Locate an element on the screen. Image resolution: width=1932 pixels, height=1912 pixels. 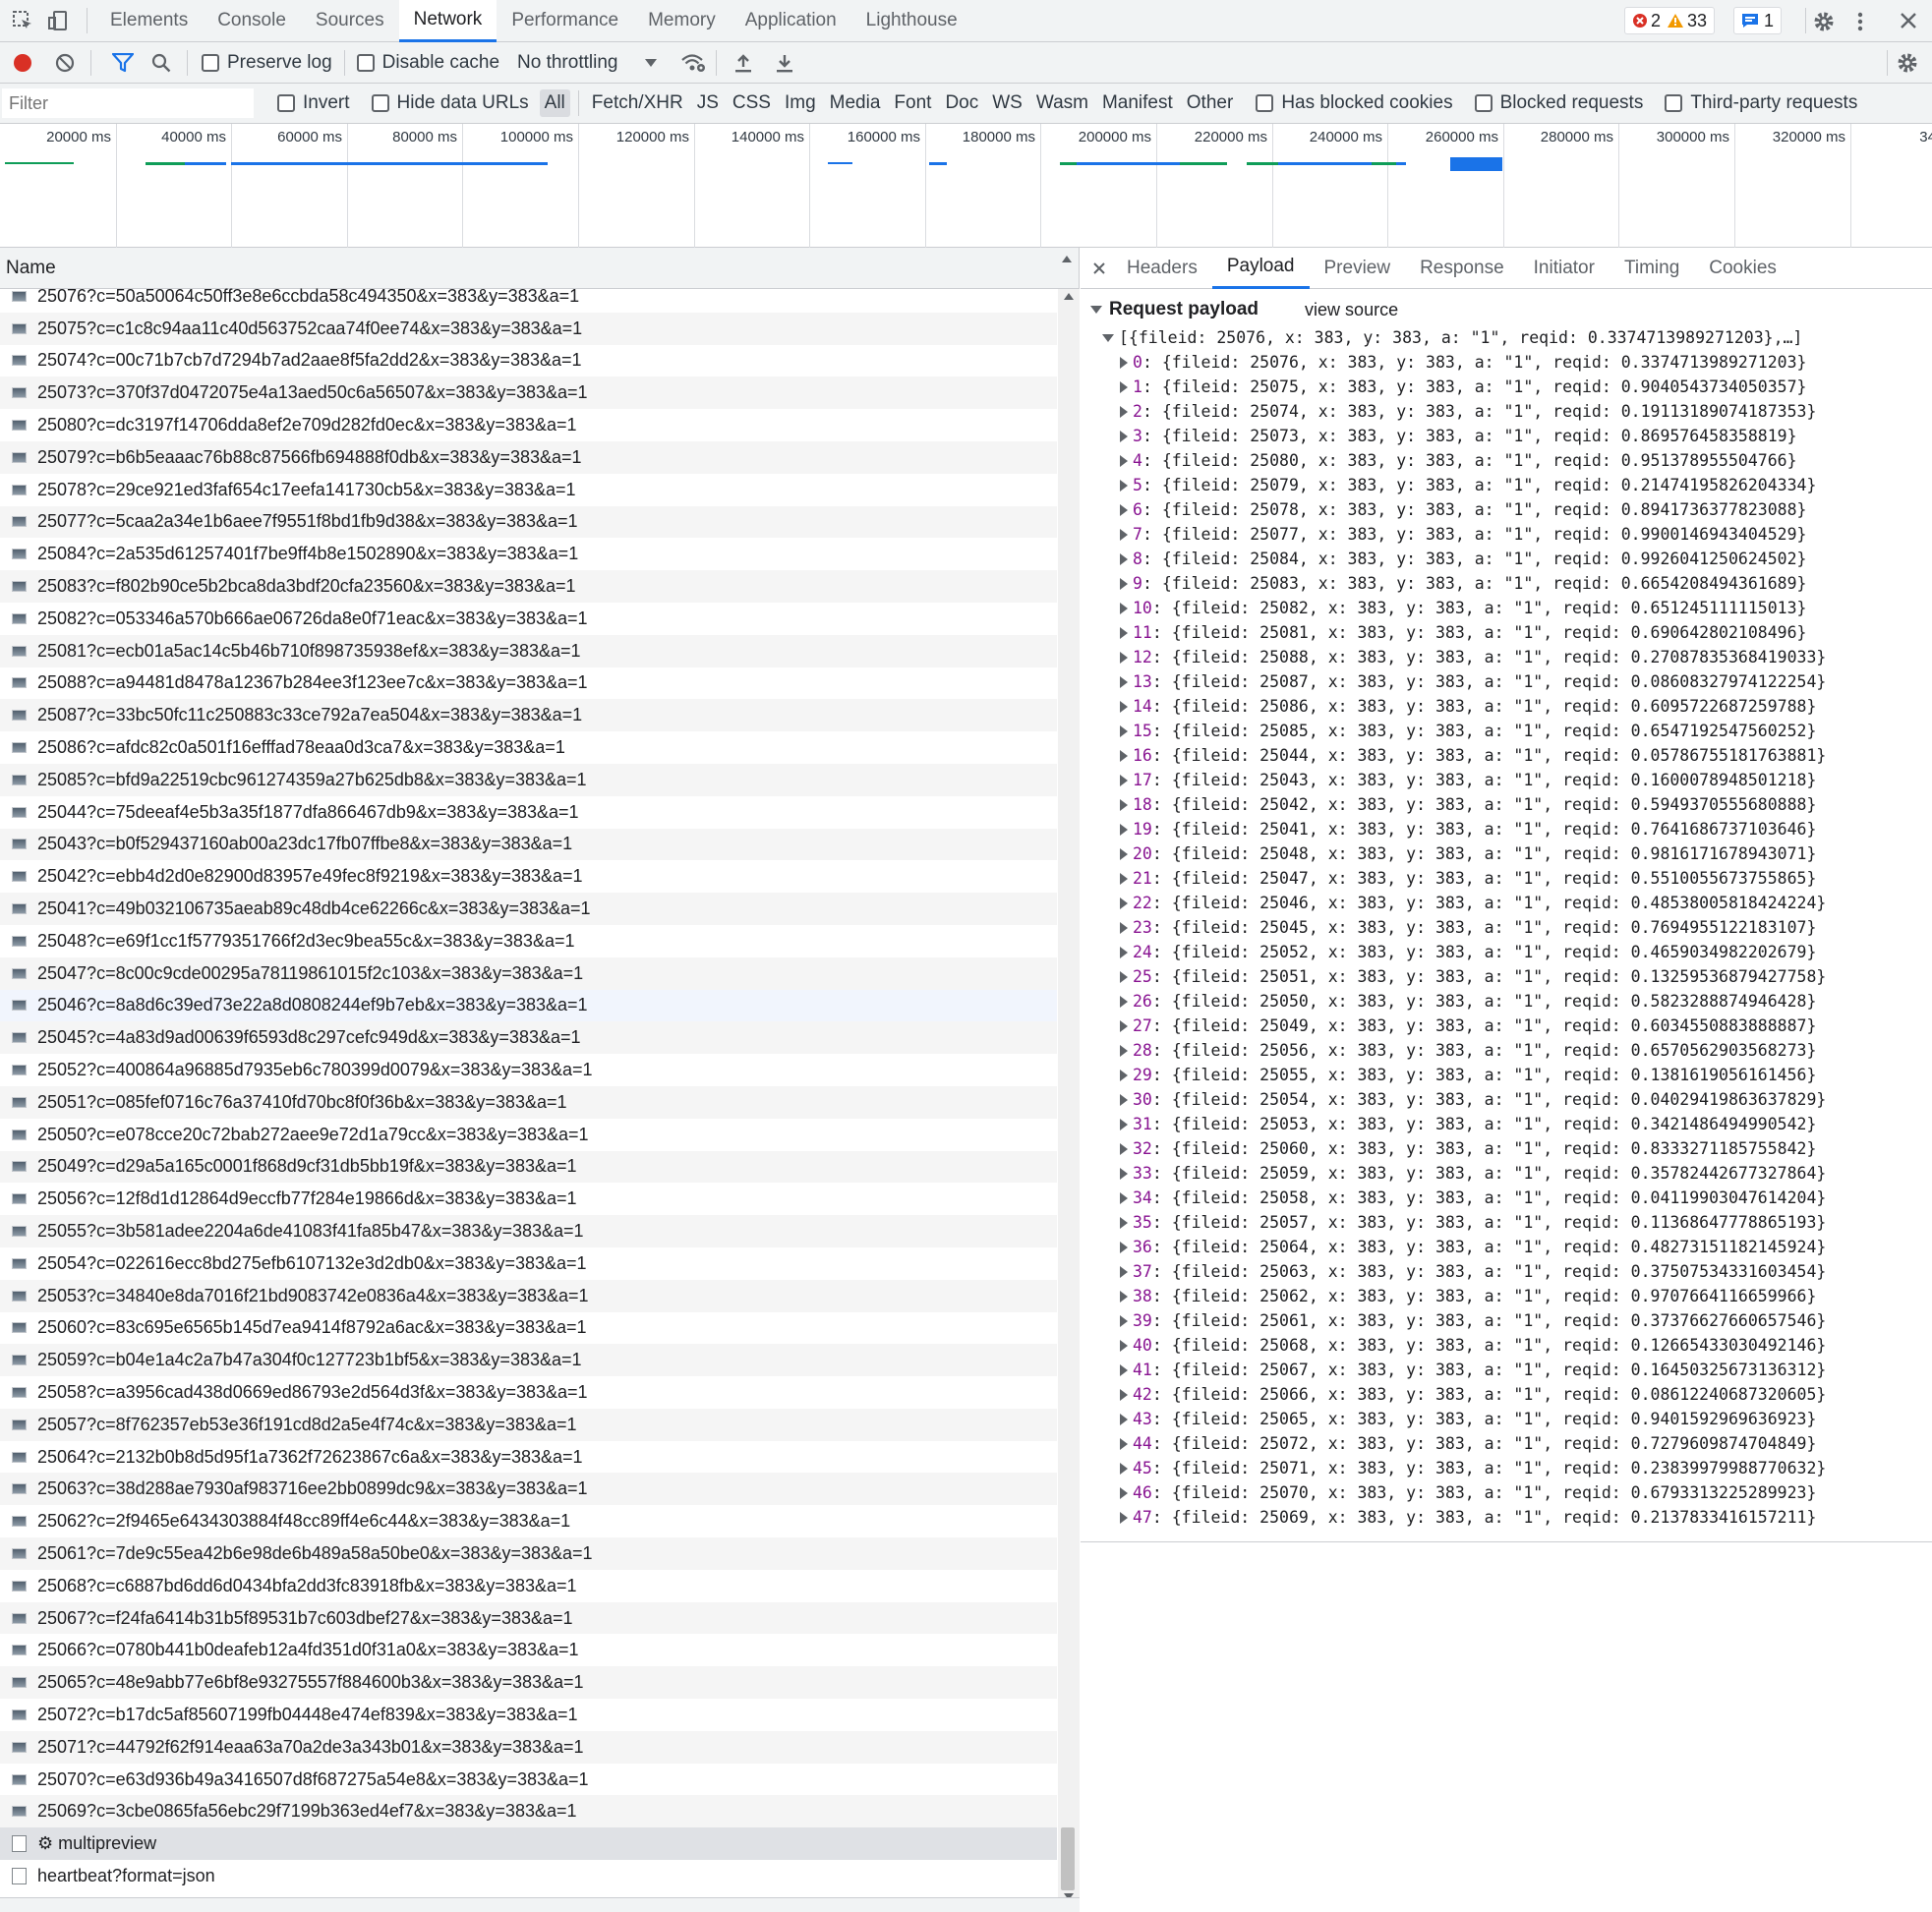
detail-tab-headers: Headers is located at coordinates (1162, 268).